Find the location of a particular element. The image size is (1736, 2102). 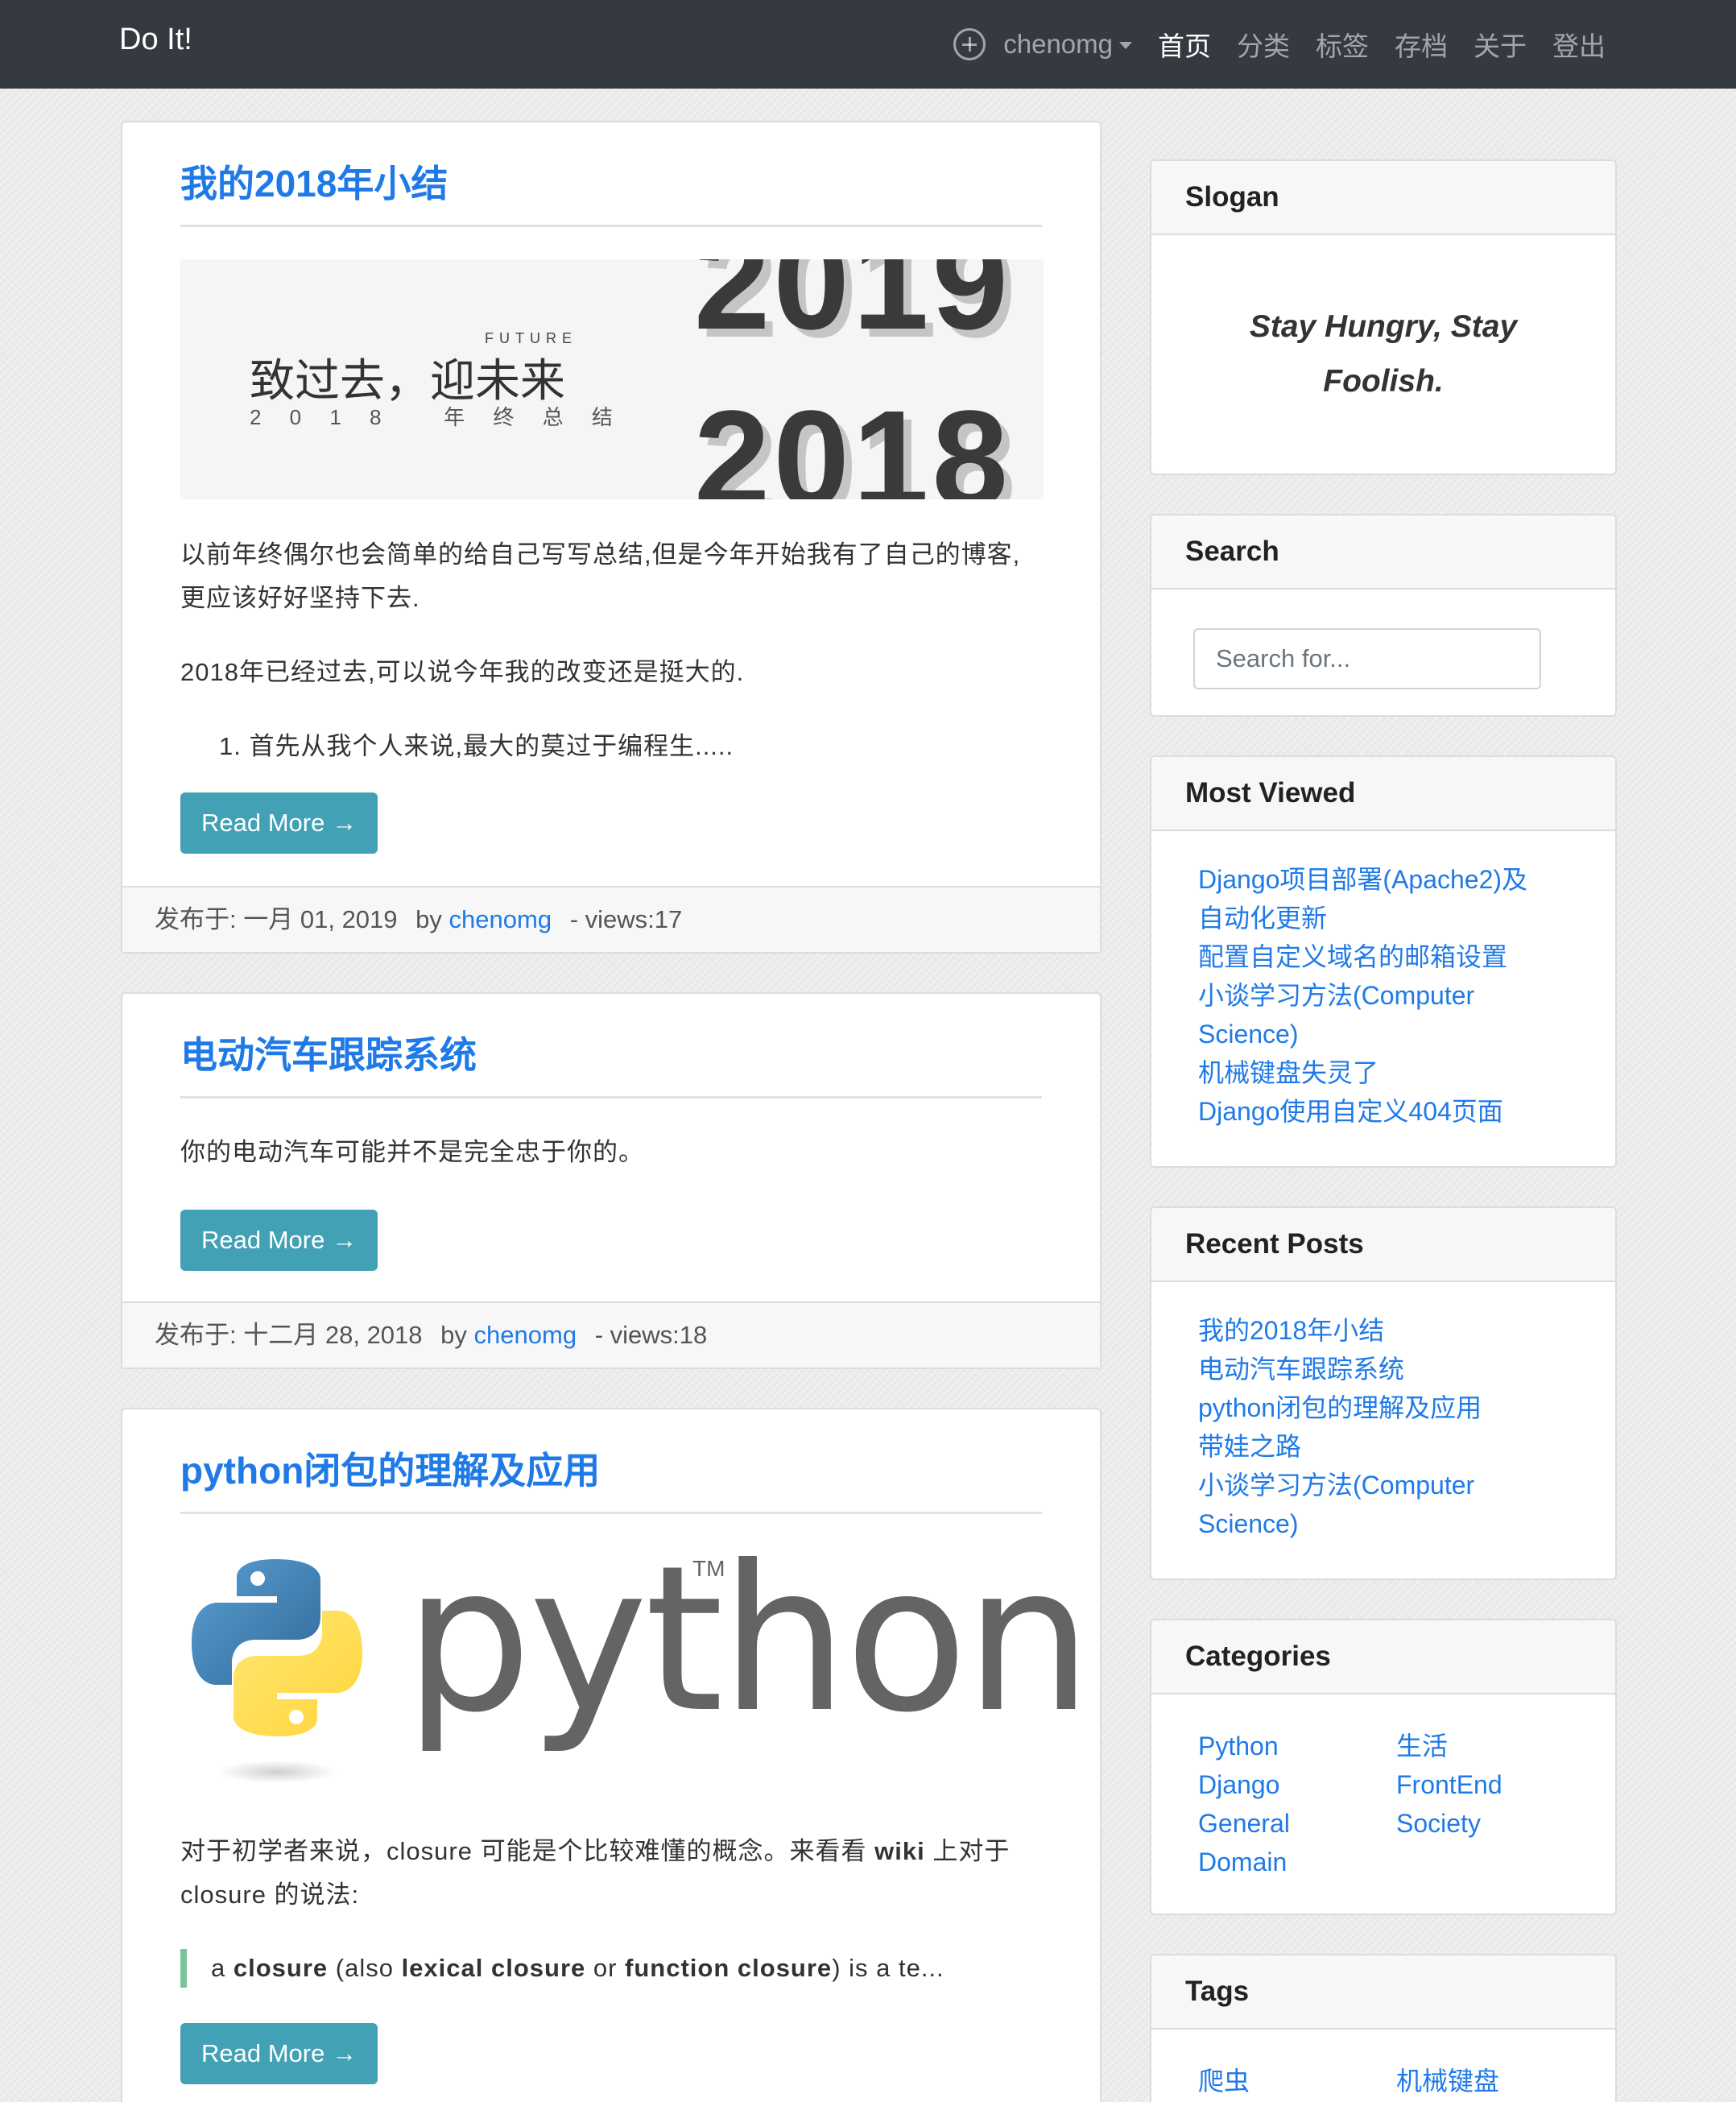

post-title: 电动汽车跟踪系统 is located at coordinates (611, 1046).